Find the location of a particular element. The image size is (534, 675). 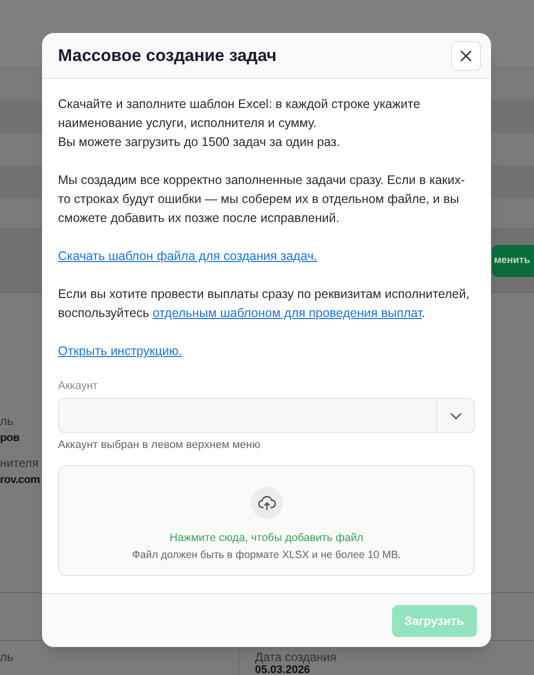

cloud-upload-icon is located at coordinates (267, 503).